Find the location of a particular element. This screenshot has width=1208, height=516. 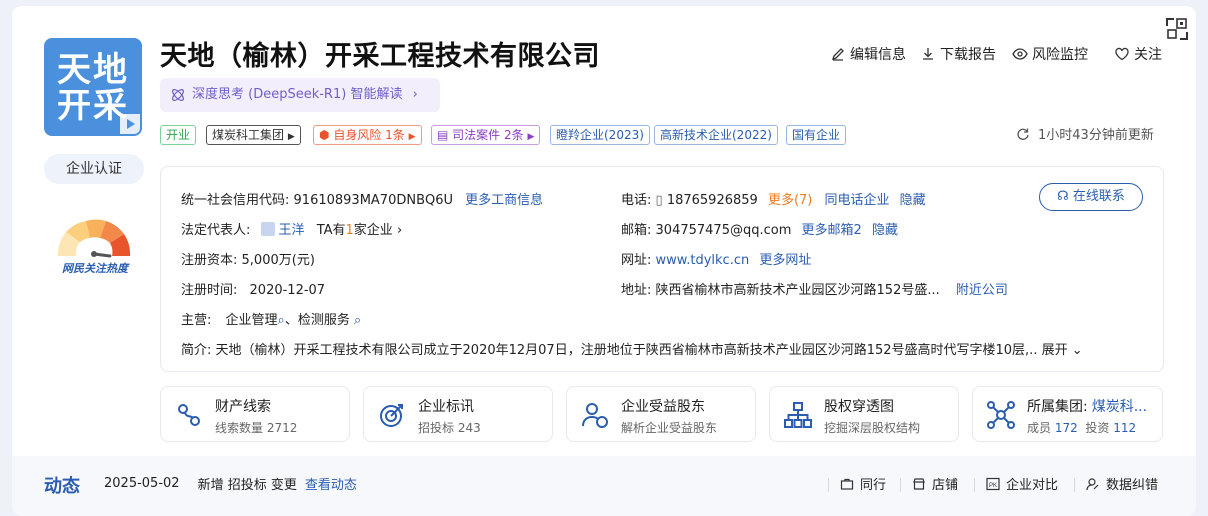

business-item-2: 检测服务 is located at coordinates (324, 320).